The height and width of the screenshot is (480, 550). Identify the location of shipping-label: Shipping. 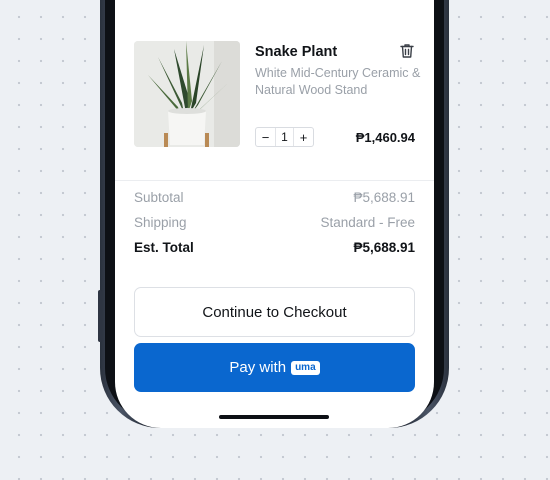
(160, 222).